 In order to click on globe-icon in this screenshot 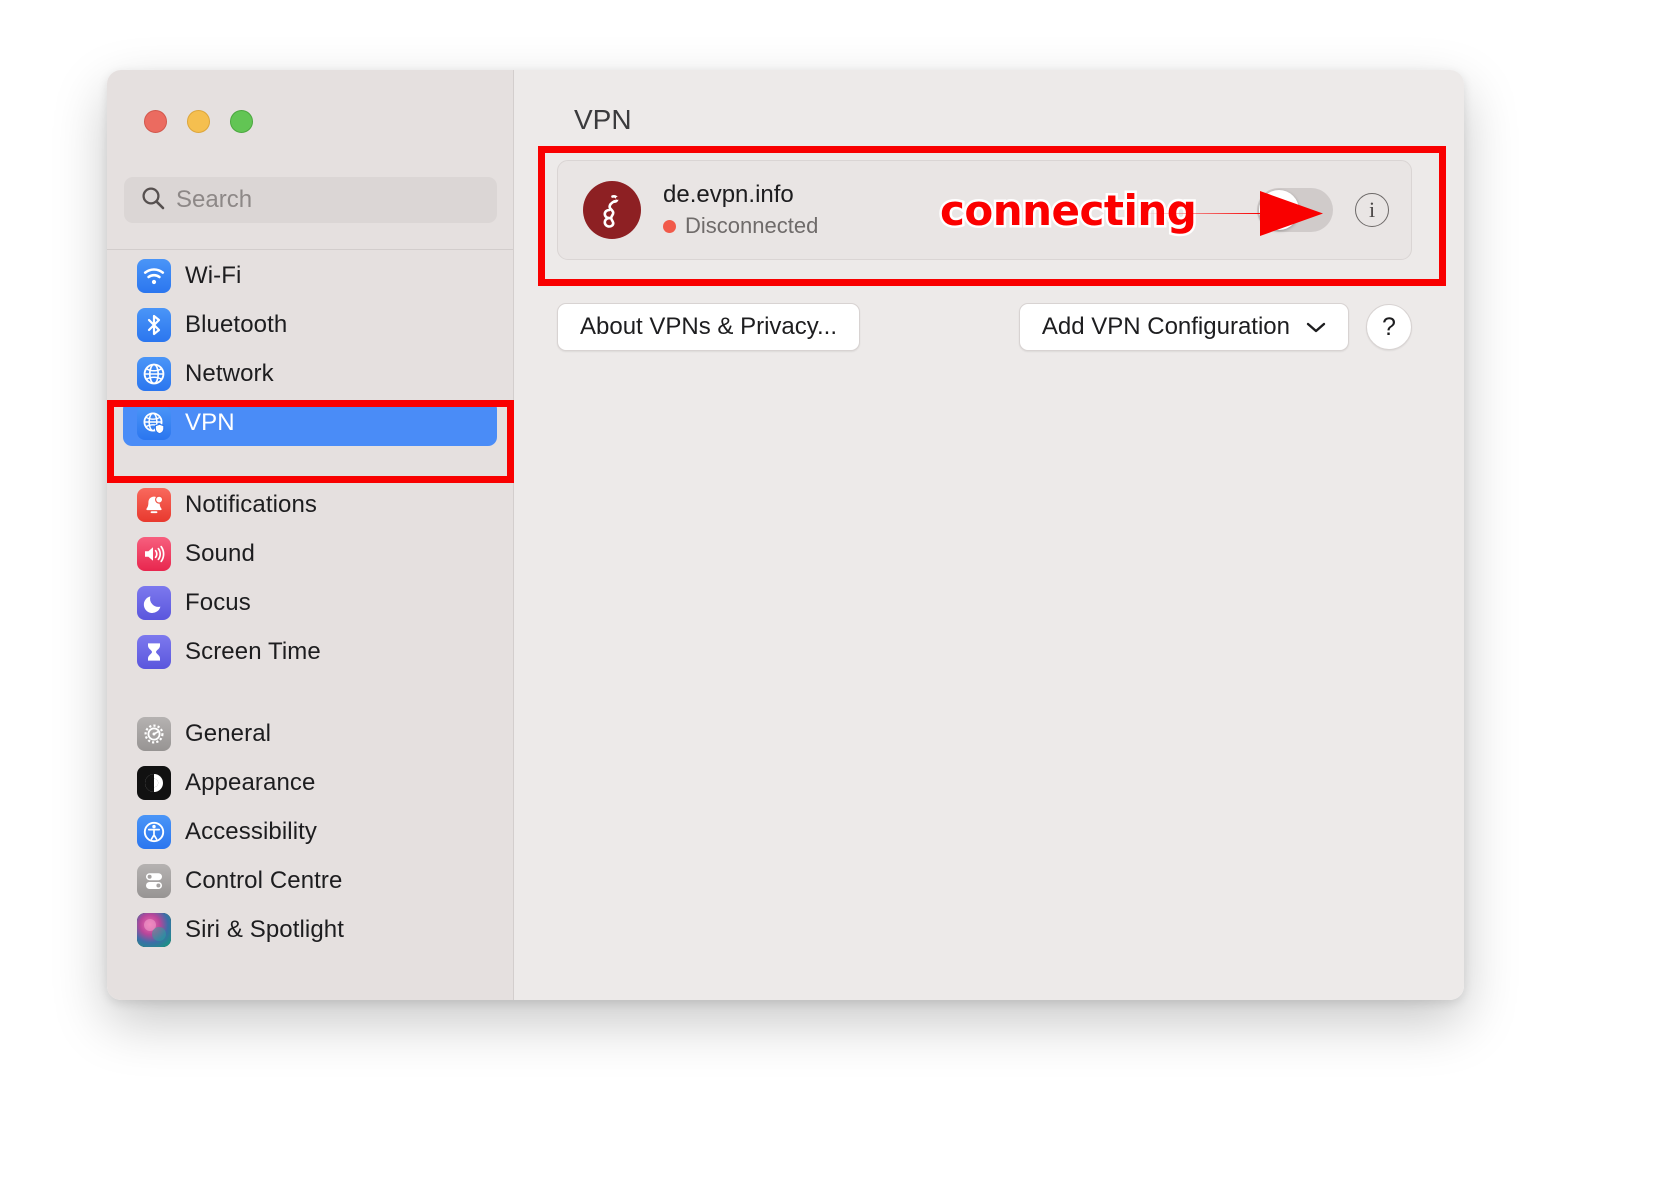, I will do `click(154, 374)`.